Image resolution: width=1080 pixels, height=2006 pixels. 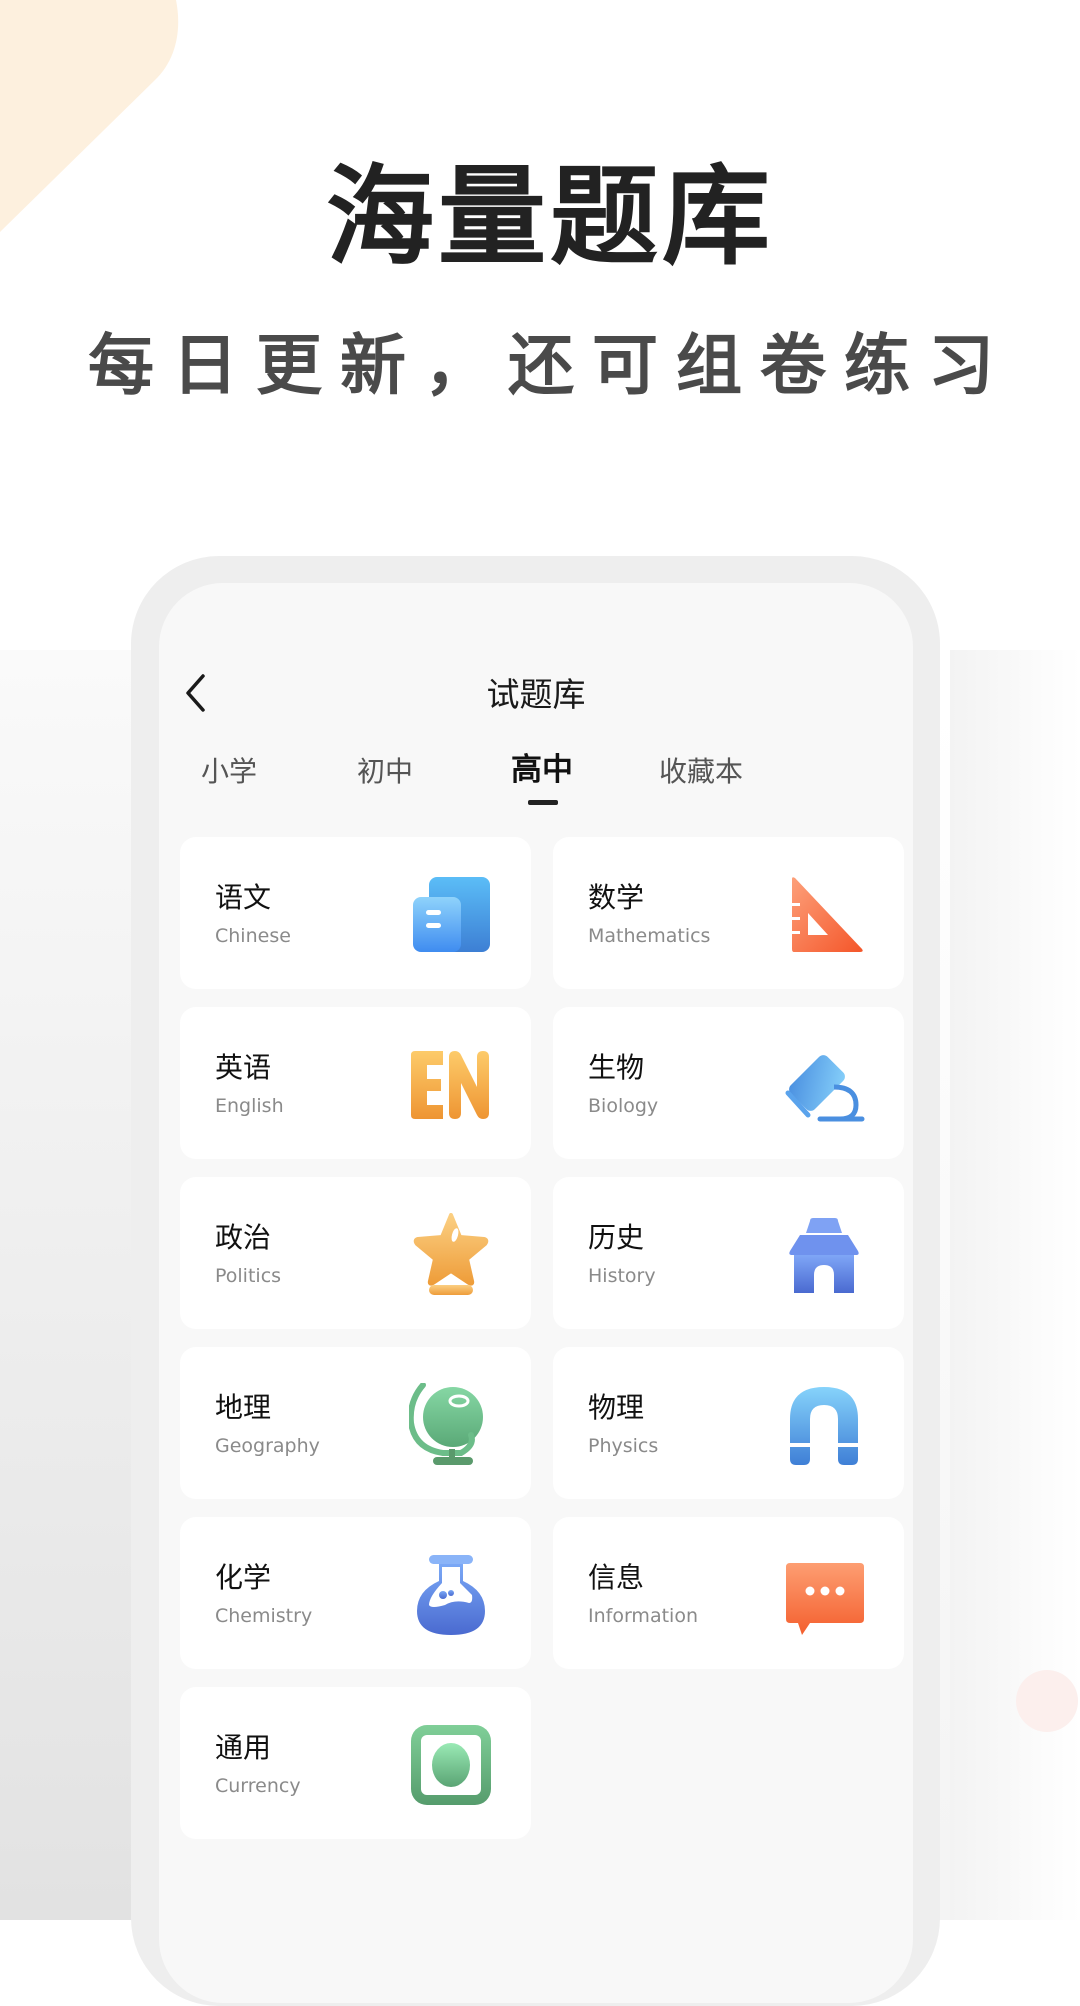 What do you see at coordinates (243, 897) in the screenshot?
I see `subject-name: 语文` at bounding box center [243, 897].